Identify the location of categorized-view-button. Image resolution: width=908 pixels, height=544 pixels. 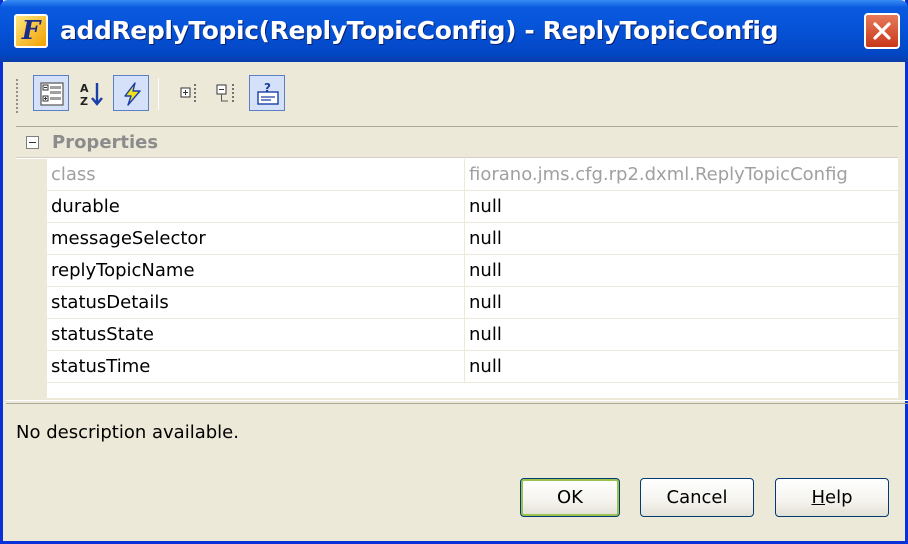
(51, 93).